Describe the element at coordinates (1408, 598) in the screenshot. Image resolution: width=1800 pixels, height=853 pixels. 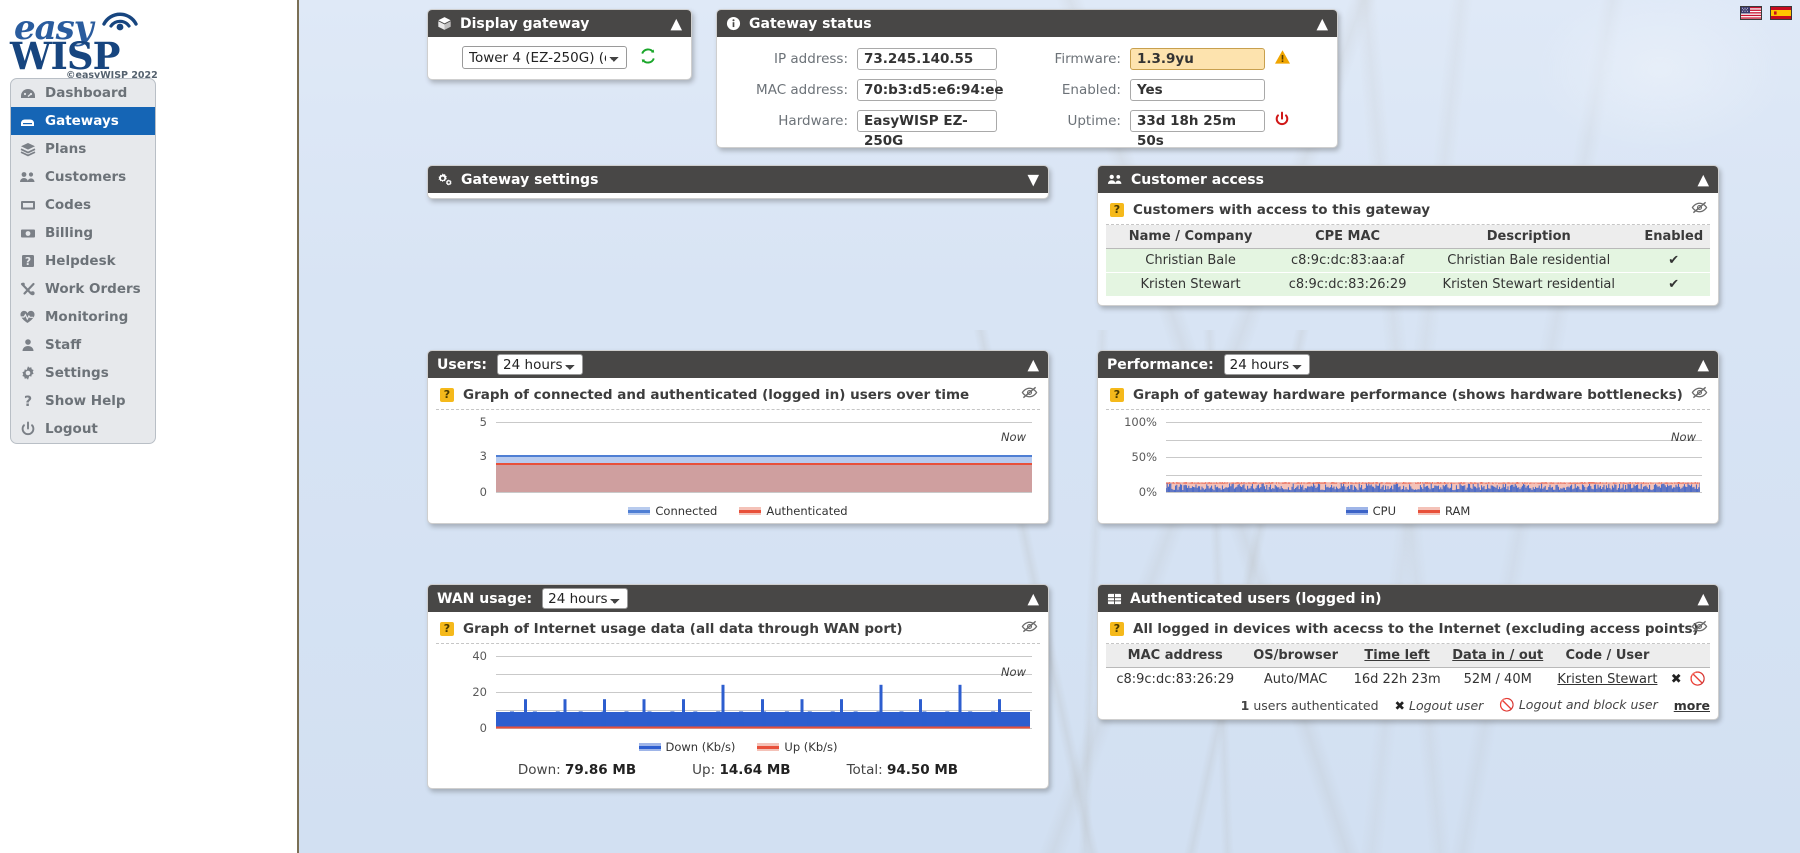
I see `authenticated-users-header: Authenticated users (logged in) ▲` at that location.